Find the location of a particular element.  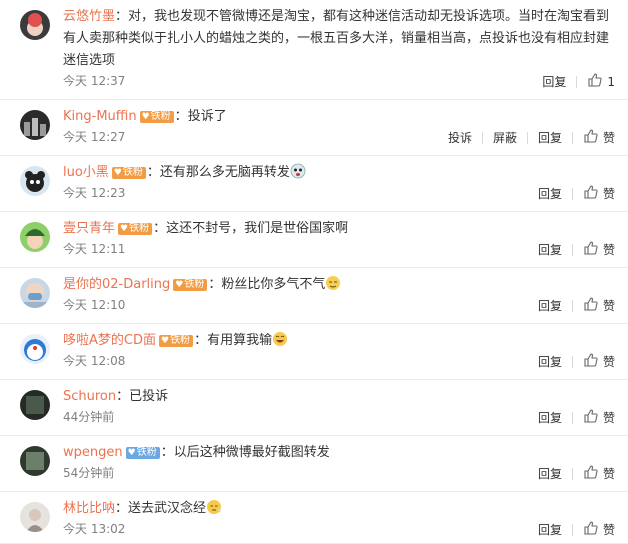

comment-item: wpengen ♥铁粉 ：以后这种微博最好截图转发 54分钟前 回复 赞 is located at coordinates (314, 464).